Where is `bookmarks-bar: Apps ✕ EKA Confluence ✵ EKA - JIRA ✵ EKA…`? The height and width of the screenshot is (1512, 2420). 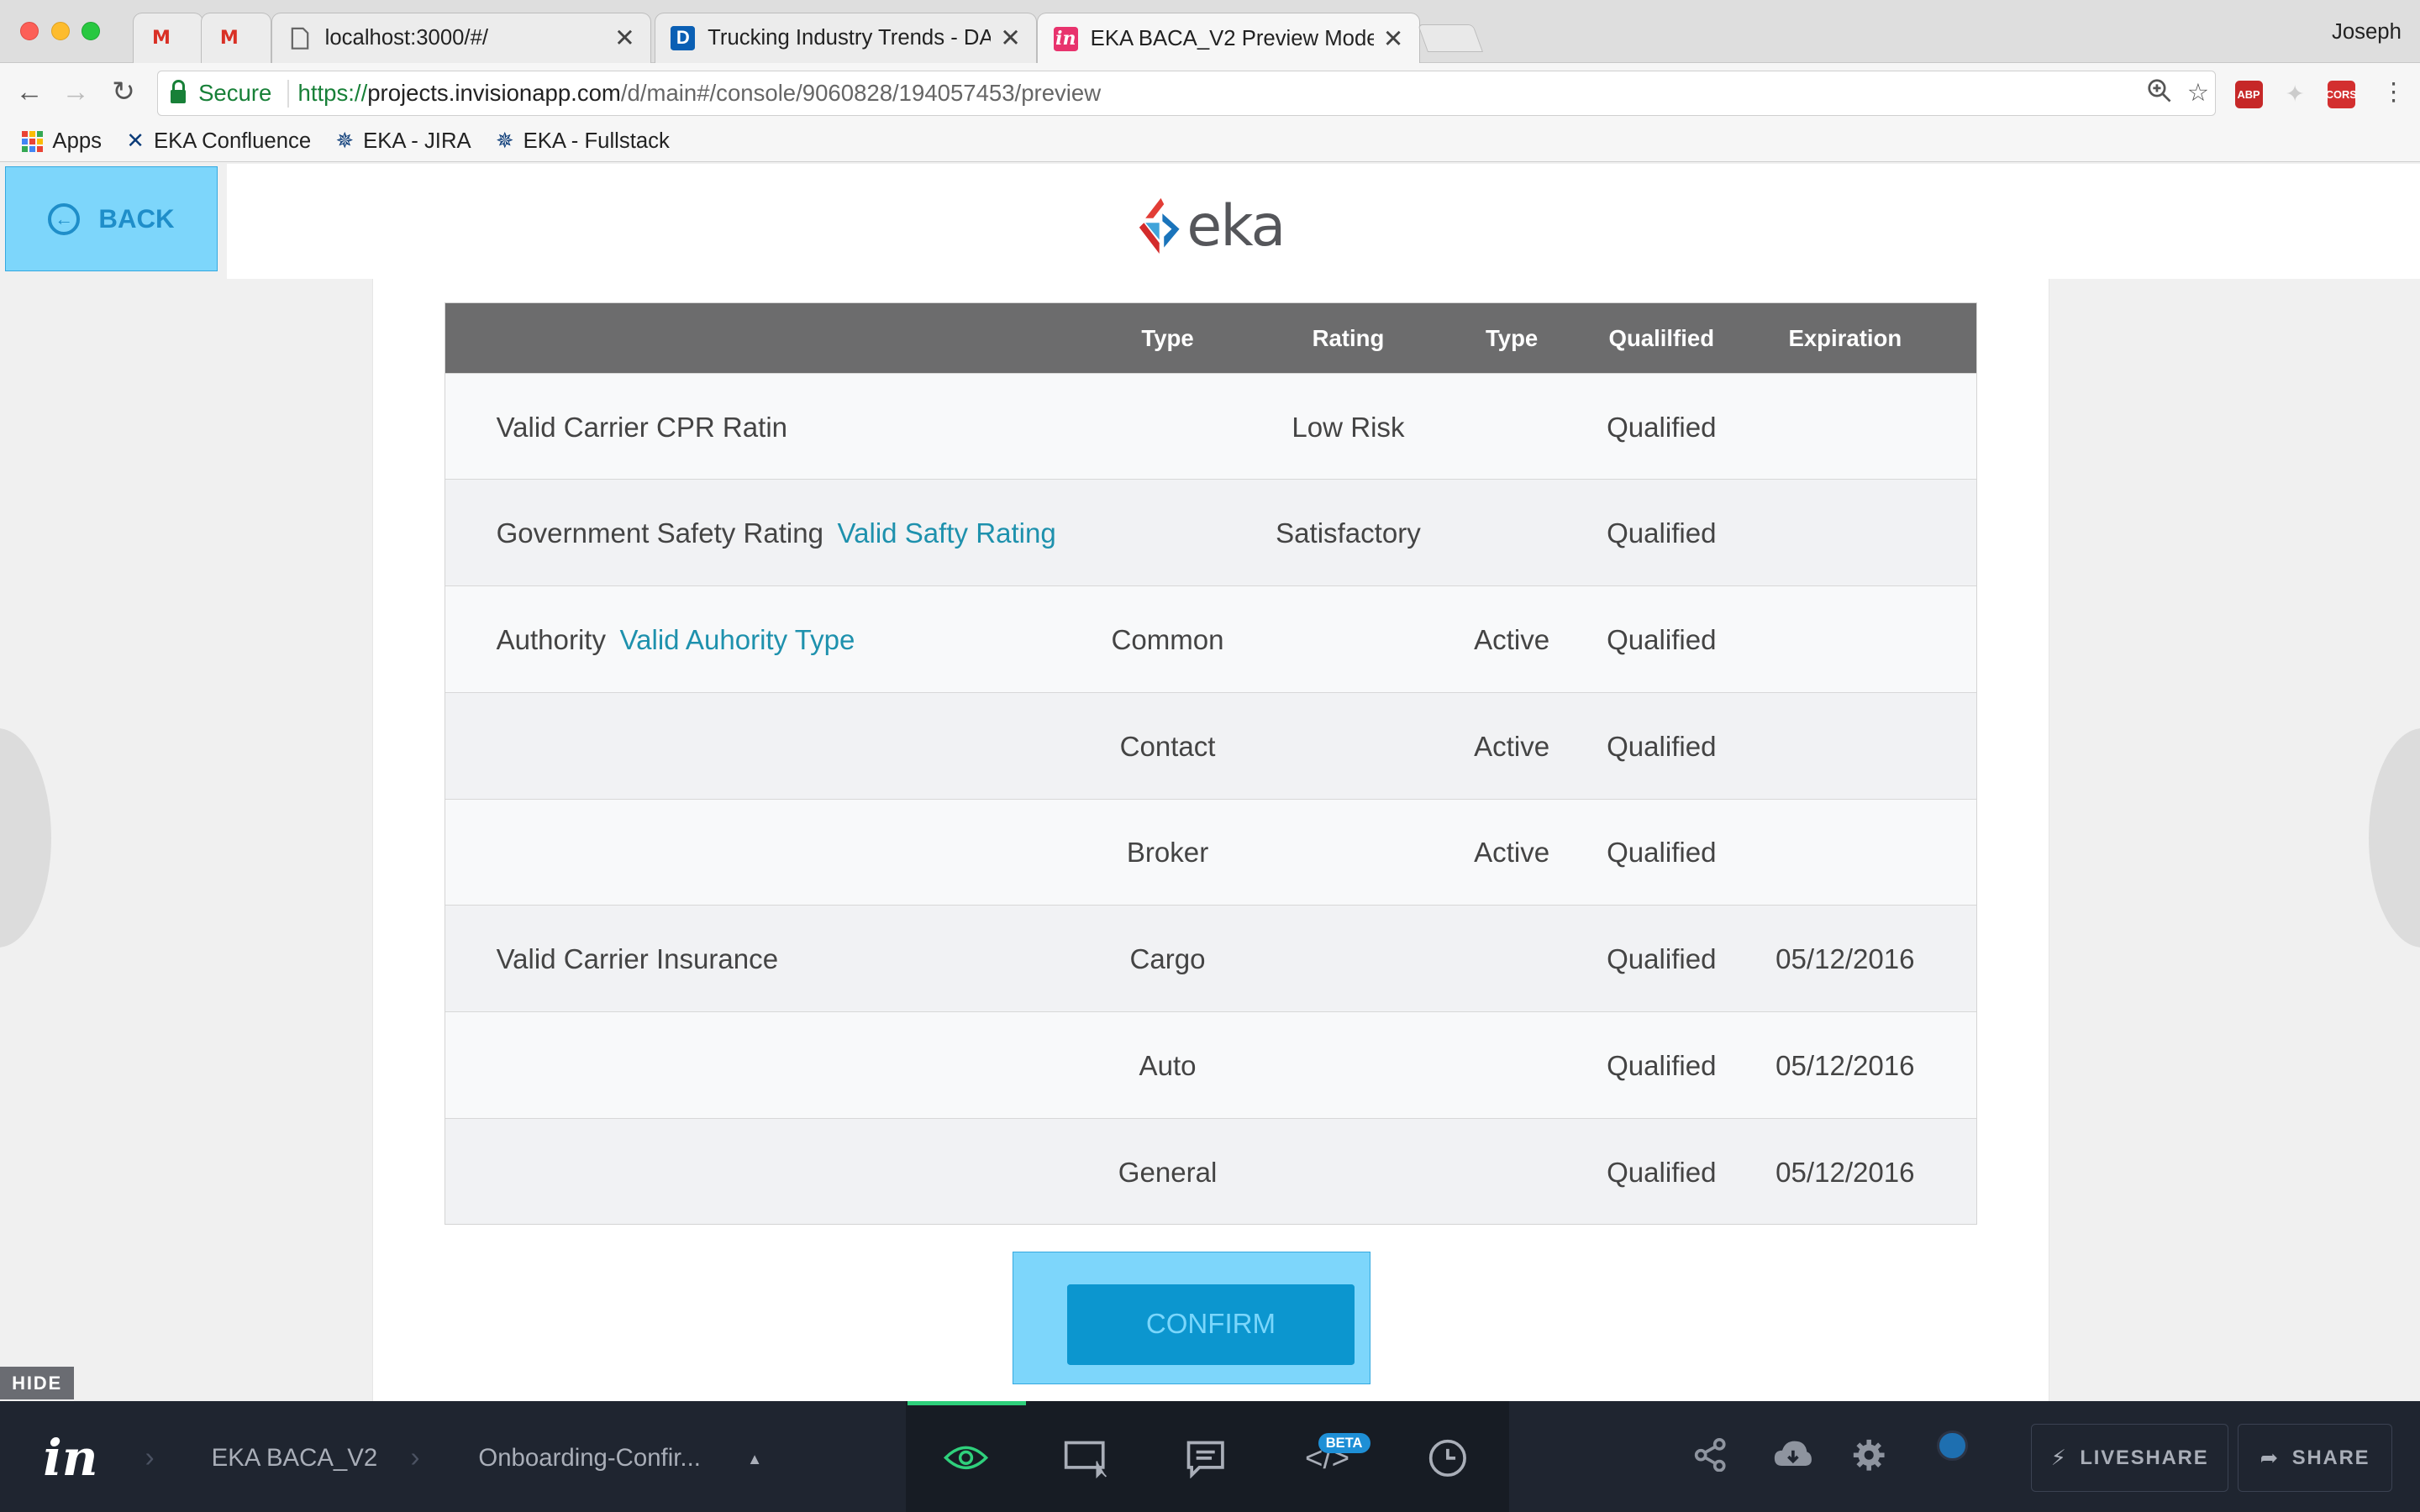
bookmarks-bar: Apps ✕ EKA Confluence ✵ EKA - JIRA ✵ EKA… is located at coordinates (1210, 142).